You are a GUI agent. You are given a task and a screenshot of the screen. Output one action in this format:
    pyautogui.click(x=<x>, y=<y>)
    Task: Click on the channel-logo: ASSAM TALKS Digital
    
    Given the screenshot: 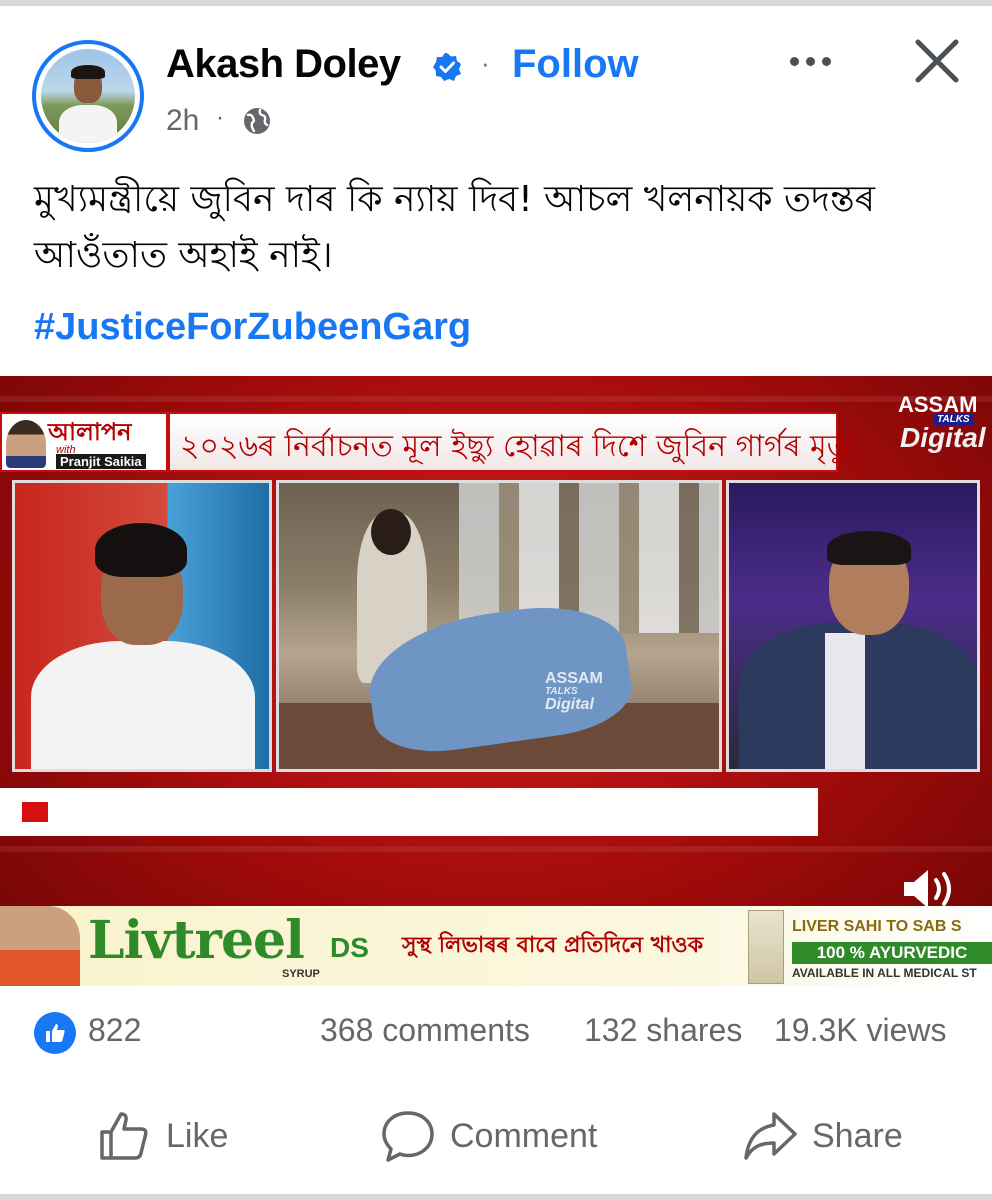 What is the action you would take?
    pyautogui.click(x=942, y=423)
    